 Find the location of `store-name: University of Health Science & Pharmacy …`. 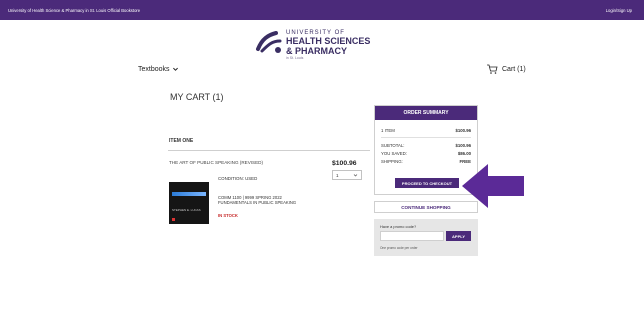

store-name: University of Health Science & Pharmacy … is located at coordinates (74, 10).